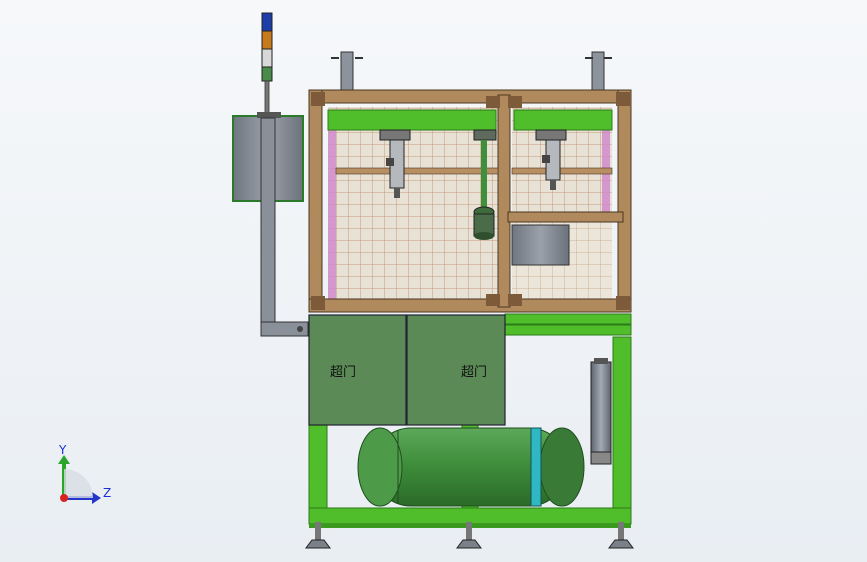  I want to click on air-tank, so click(471, 467).